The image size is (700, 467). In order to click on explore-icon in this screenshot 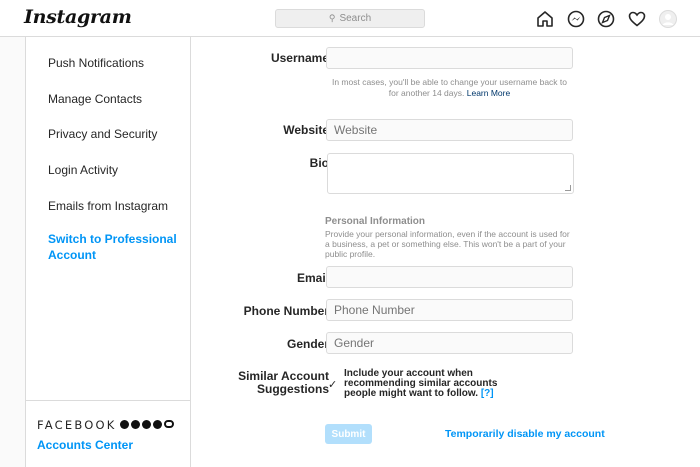, I will do `click(606, 19)`.